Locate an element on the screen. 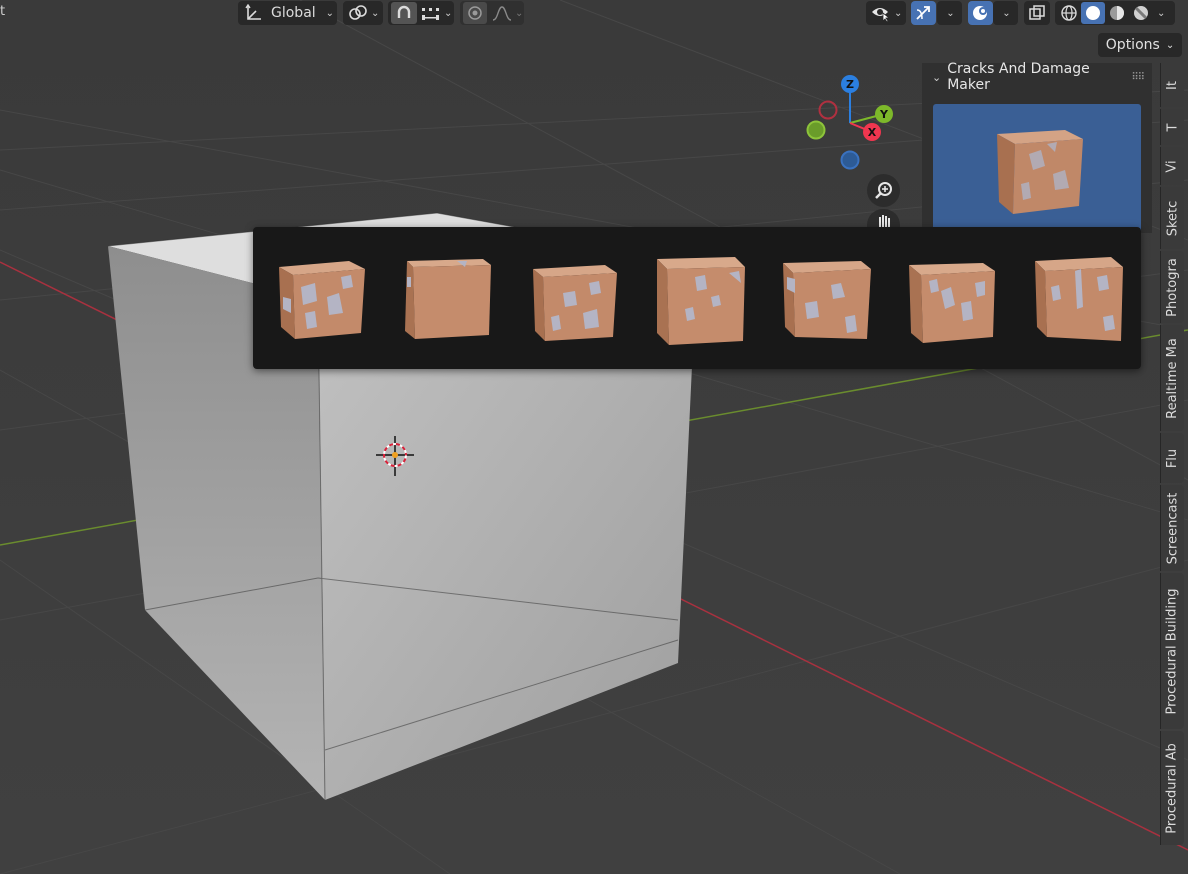  pivot-point-dropdown: ⌄ is located at coordinates (363, 13).